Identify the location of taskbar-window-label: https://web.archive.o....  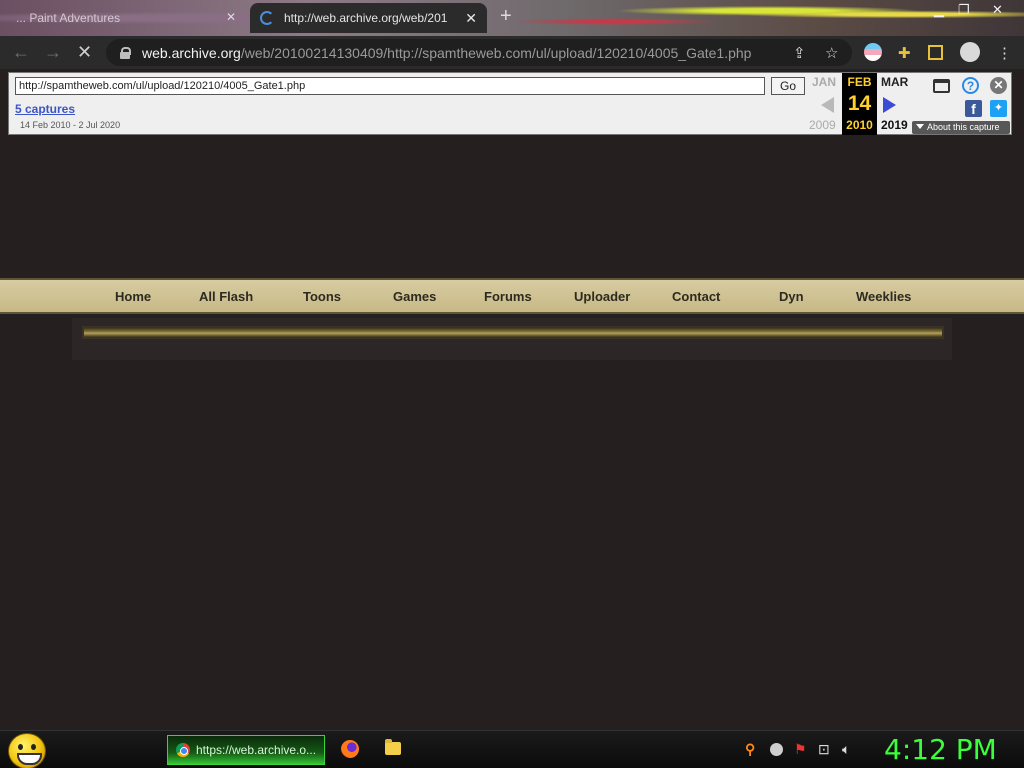
(256, 750).